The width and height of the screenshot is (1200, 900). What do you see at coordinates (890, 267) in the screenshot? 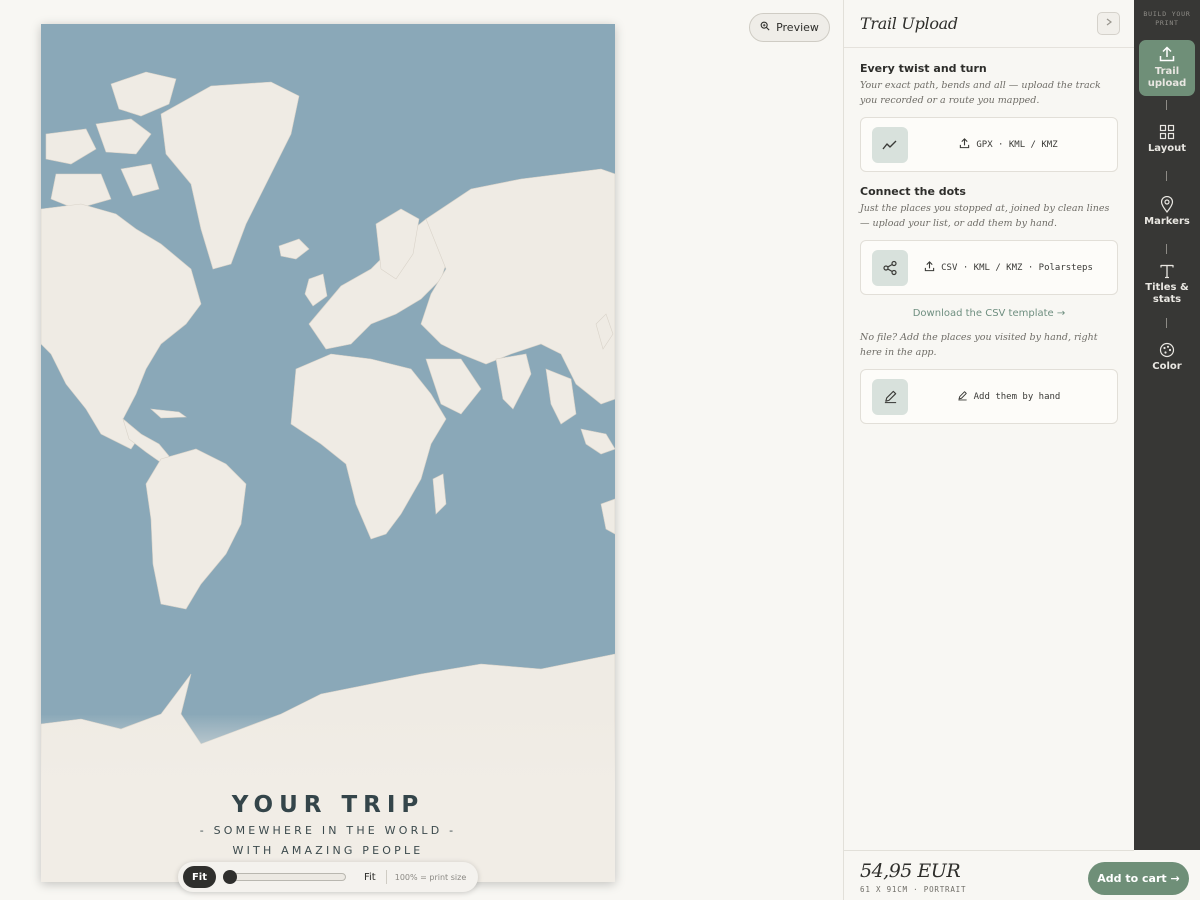
I see `share-nodes-icon` at bounding box center [890, 267].